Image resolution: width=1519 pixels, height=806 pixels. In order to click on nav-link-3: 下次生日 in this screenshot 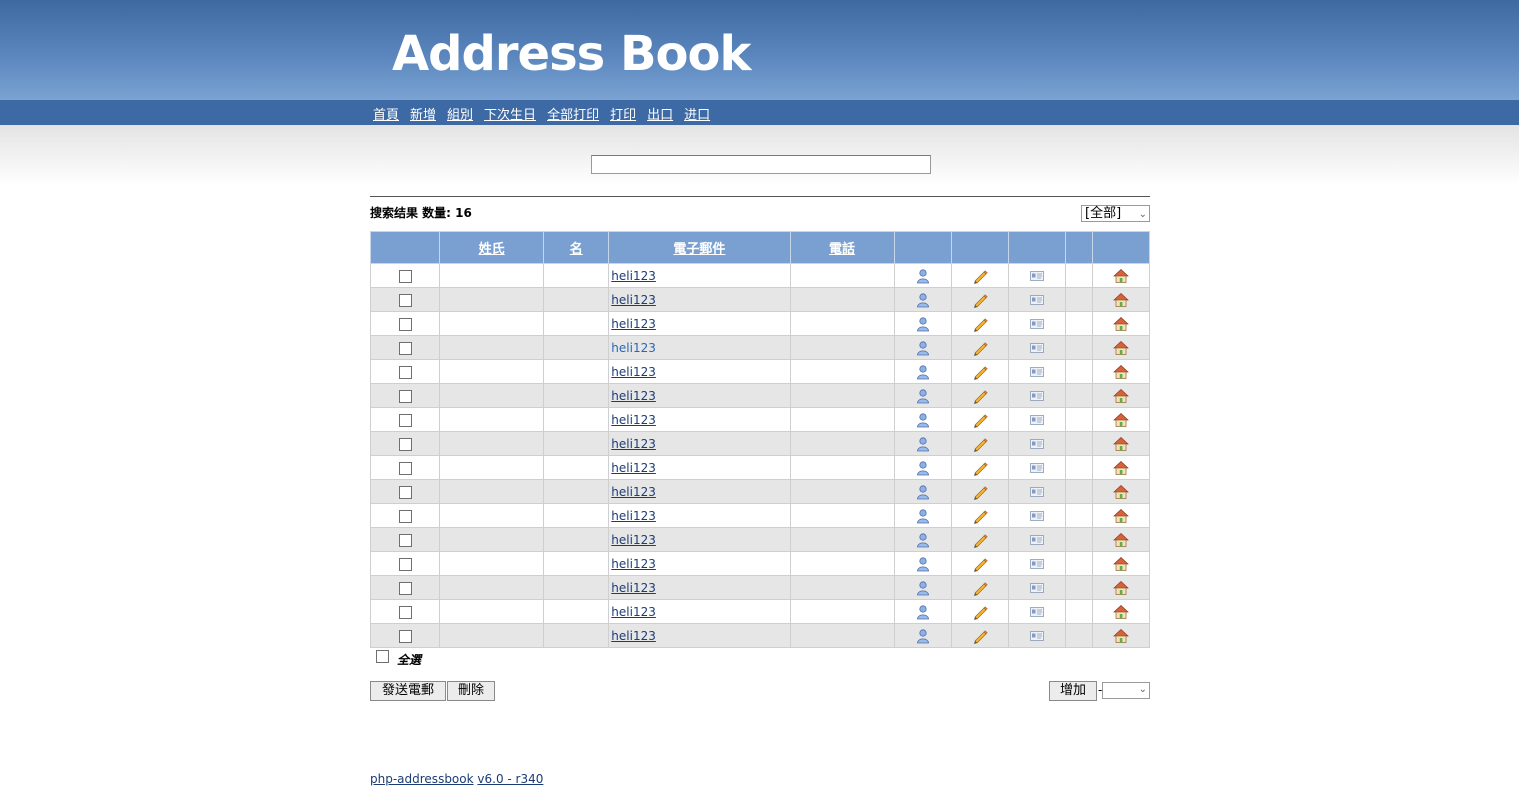, I will do `click(510, 115)`.